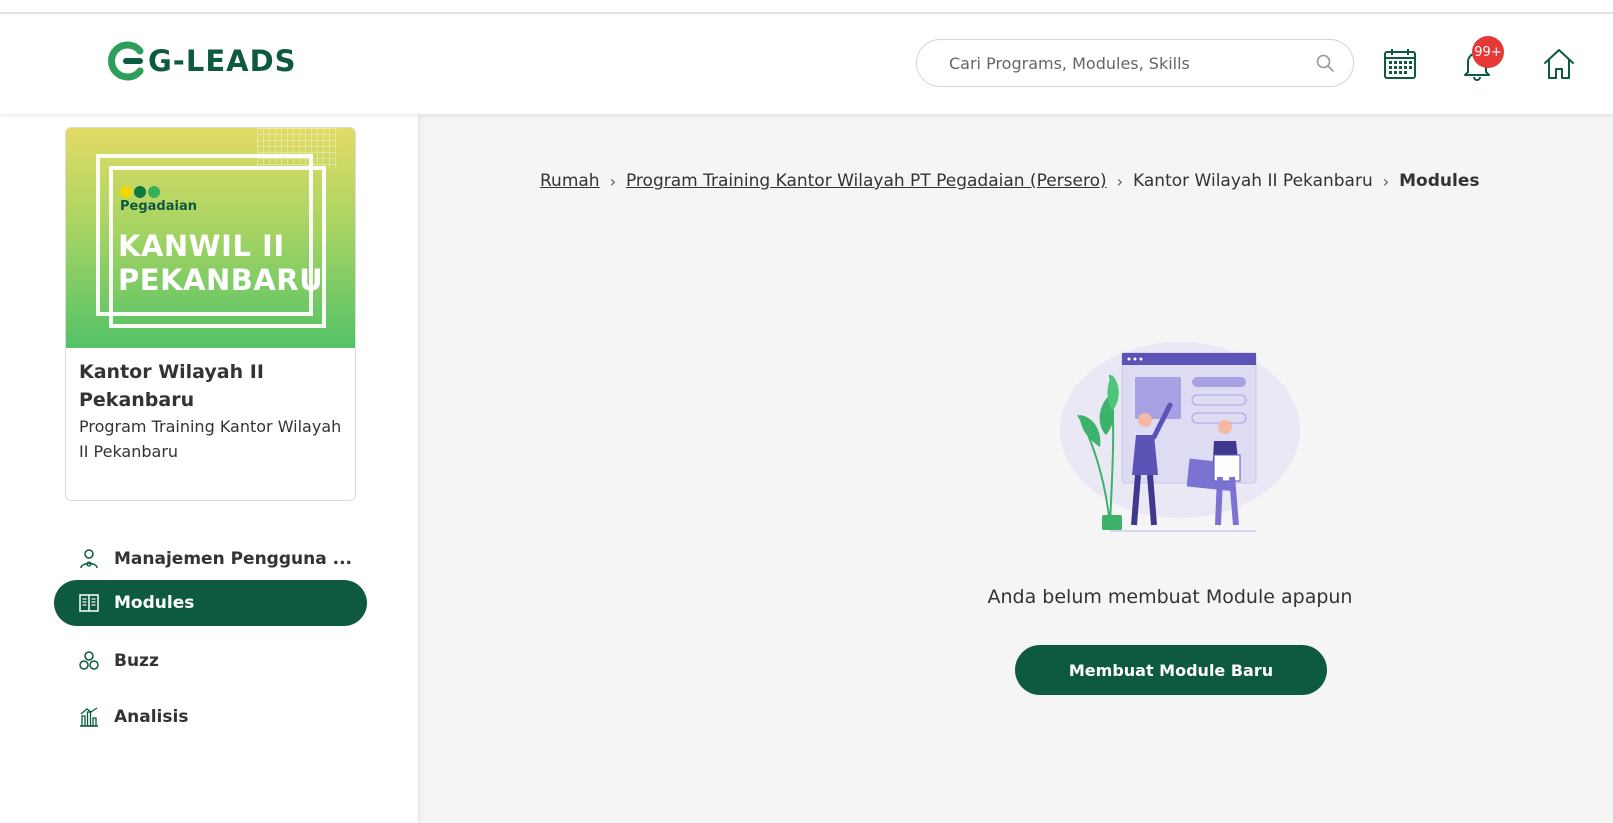 Image resolution: width=1613 pixels, height=823 pixels. Describe the element at coordinates (154, 603) in the screenshot. I see `nav-item-label: Modules` at that location.